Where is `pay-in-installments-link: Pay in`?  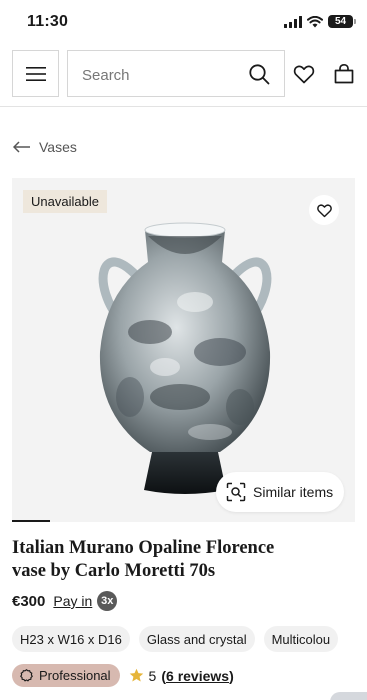
pay-in-installments-link: Pay in is located at coordinates (72, 601).